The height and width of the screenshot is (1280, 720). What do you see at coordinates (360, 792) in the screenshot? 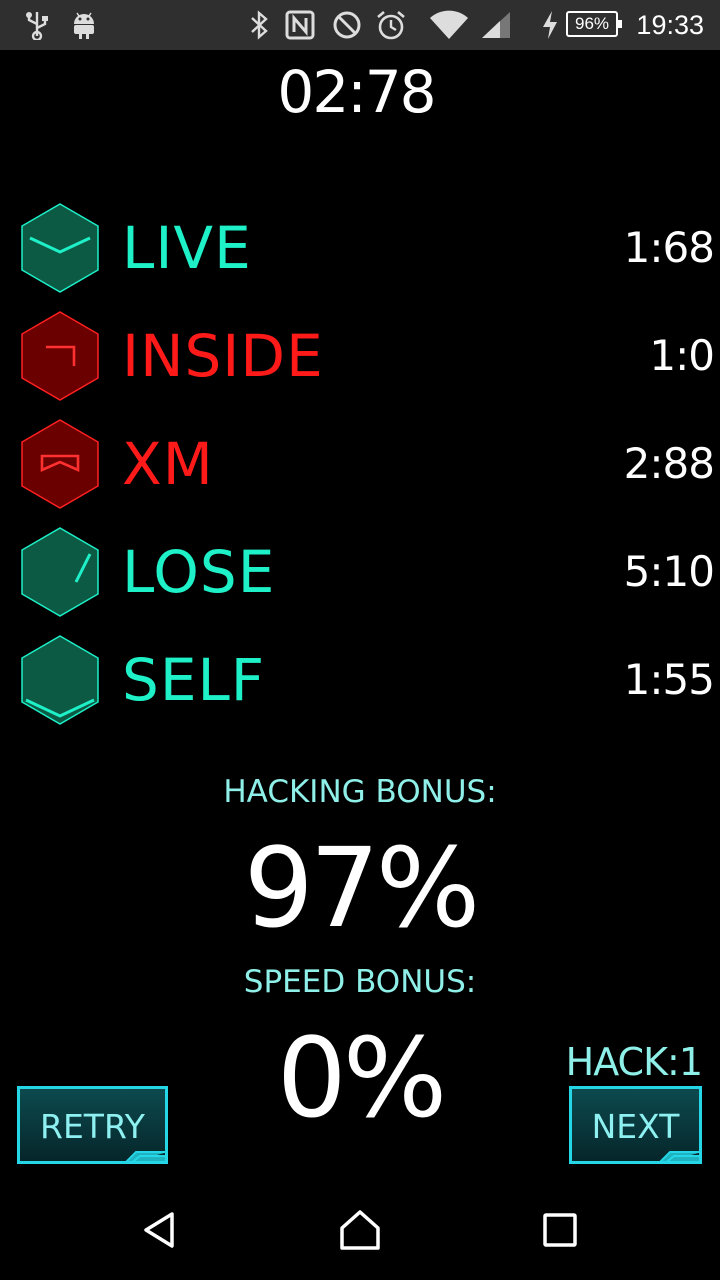
I see `hacking-bonus-label: HACKING BONUS:` at bounding box center [360, 792].